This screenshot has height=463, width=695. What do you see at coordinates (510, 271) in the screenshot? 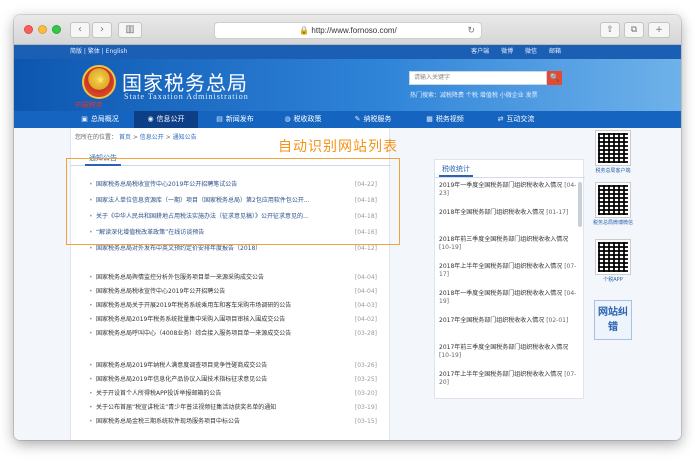
I see `stat-item: 2018年上半年全国税务部门组织税收收入情况 [07-17]` at bounding box center [510, 271].